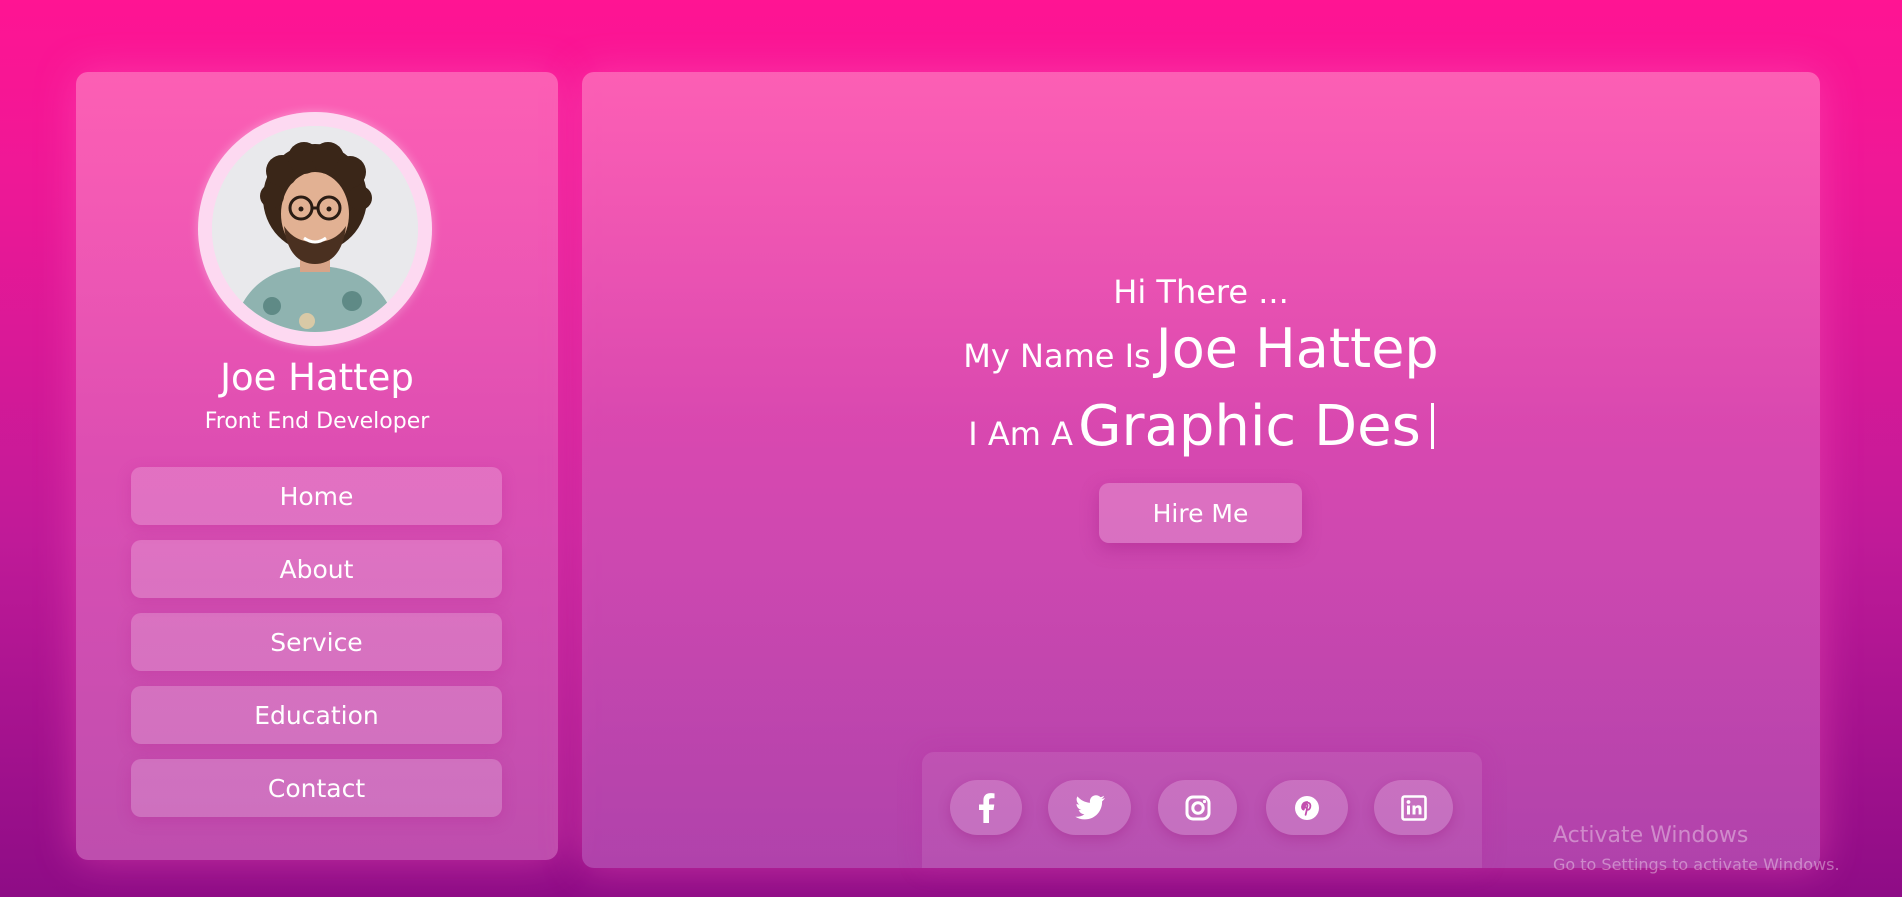  What do you see at coordinates (316, 569) in the screenshot?
I see `nav-about-button: About` at bounding box center [316, 569].